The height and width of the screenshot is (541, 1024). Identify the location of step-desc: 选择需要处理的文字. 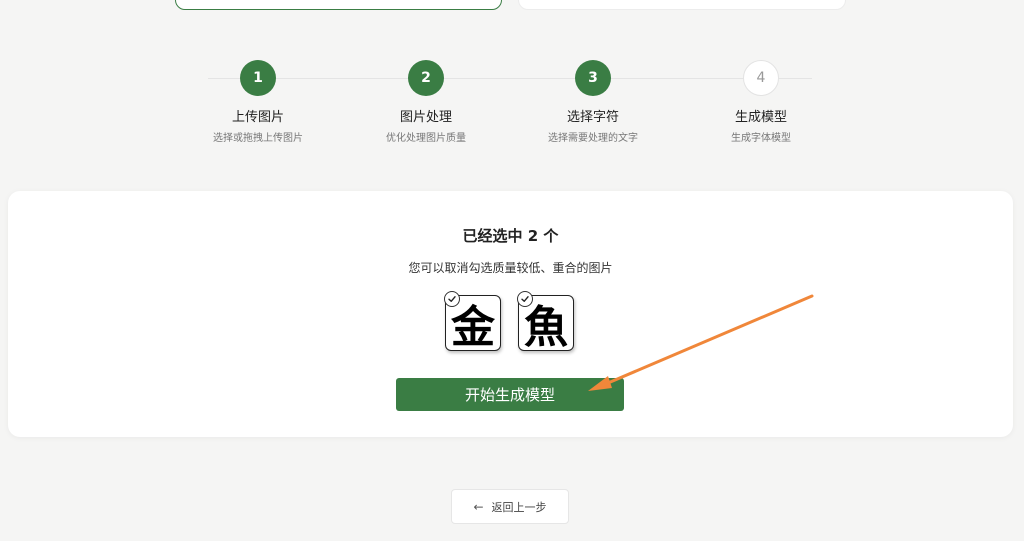
(593, 138).